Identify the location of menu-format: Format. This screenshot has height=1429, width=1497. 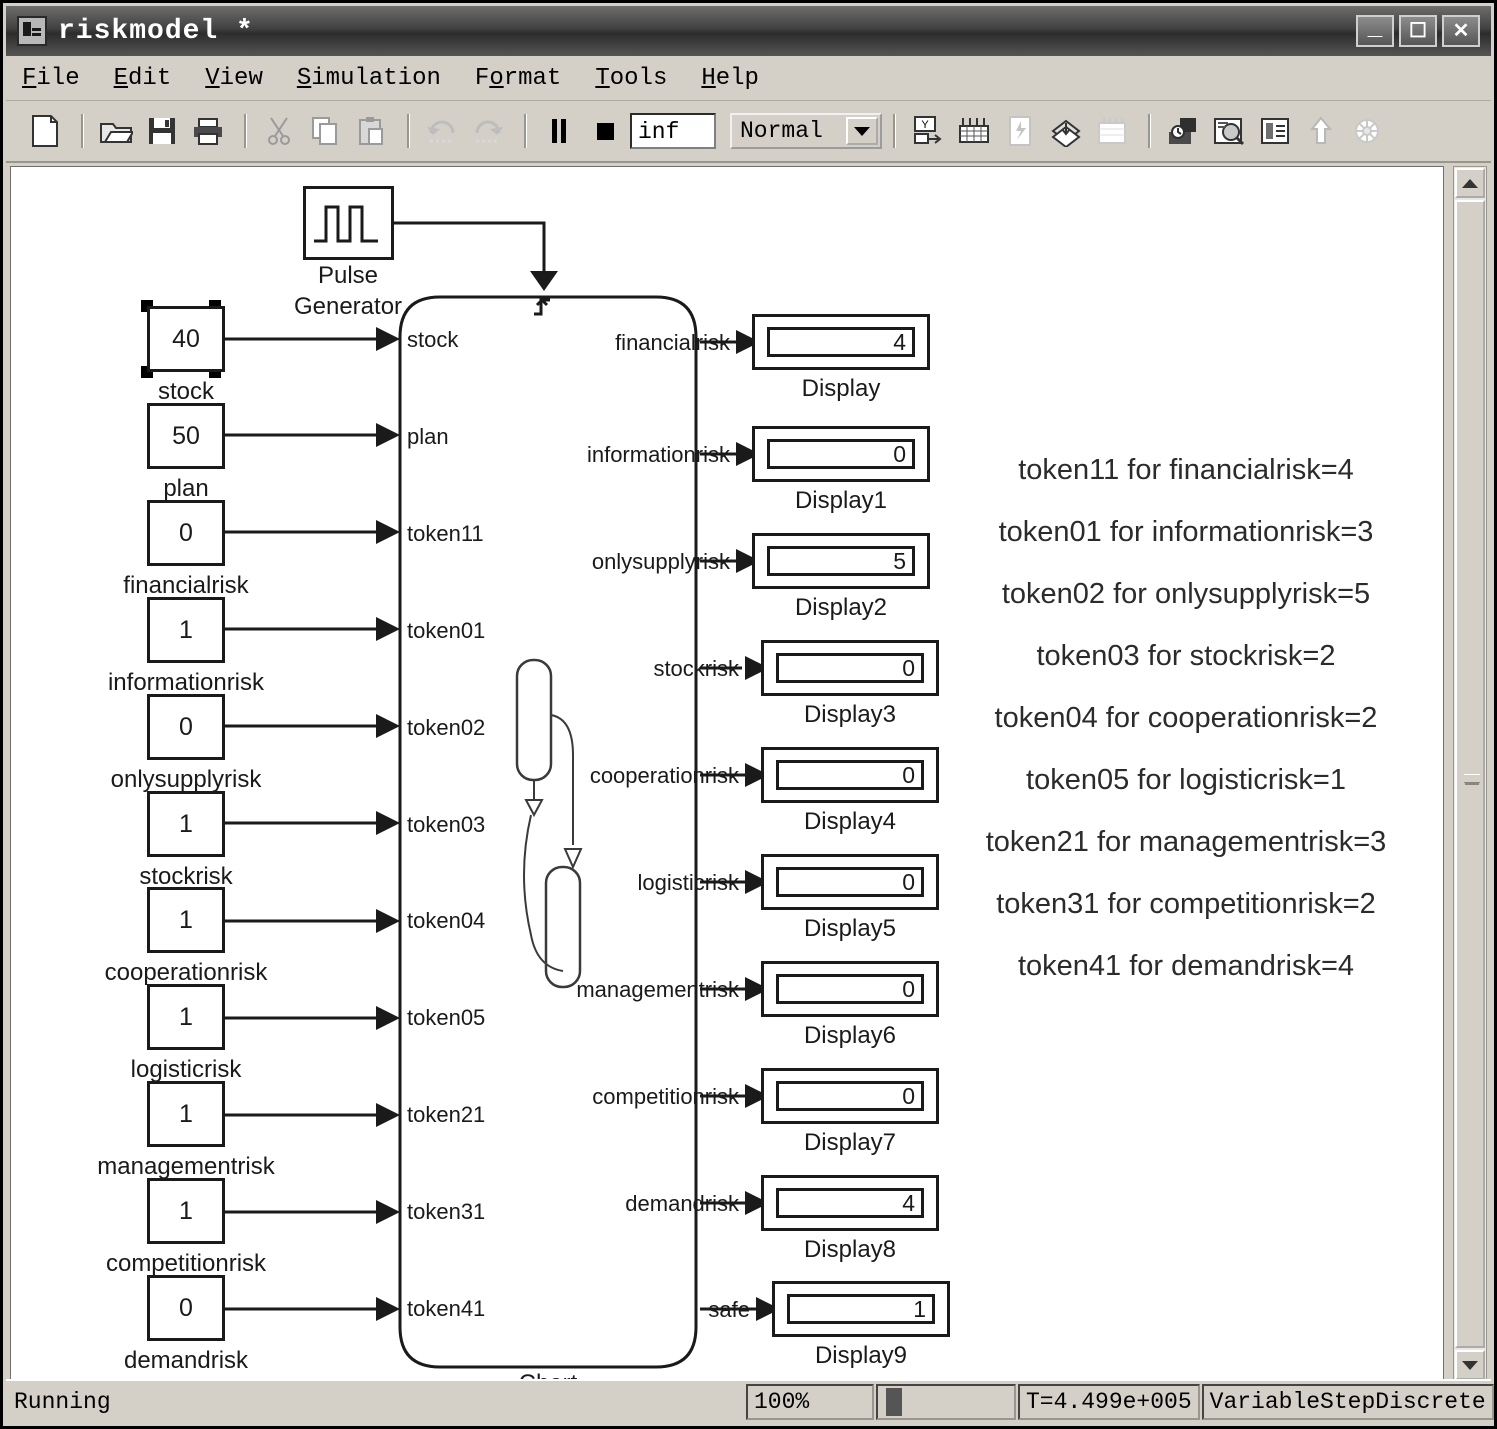
(518, 78).